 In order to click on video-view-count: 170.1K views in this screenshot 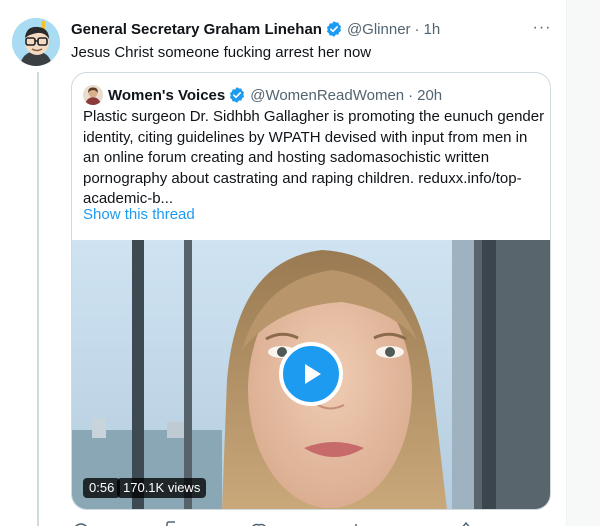, I will do `click(162, 488)`.